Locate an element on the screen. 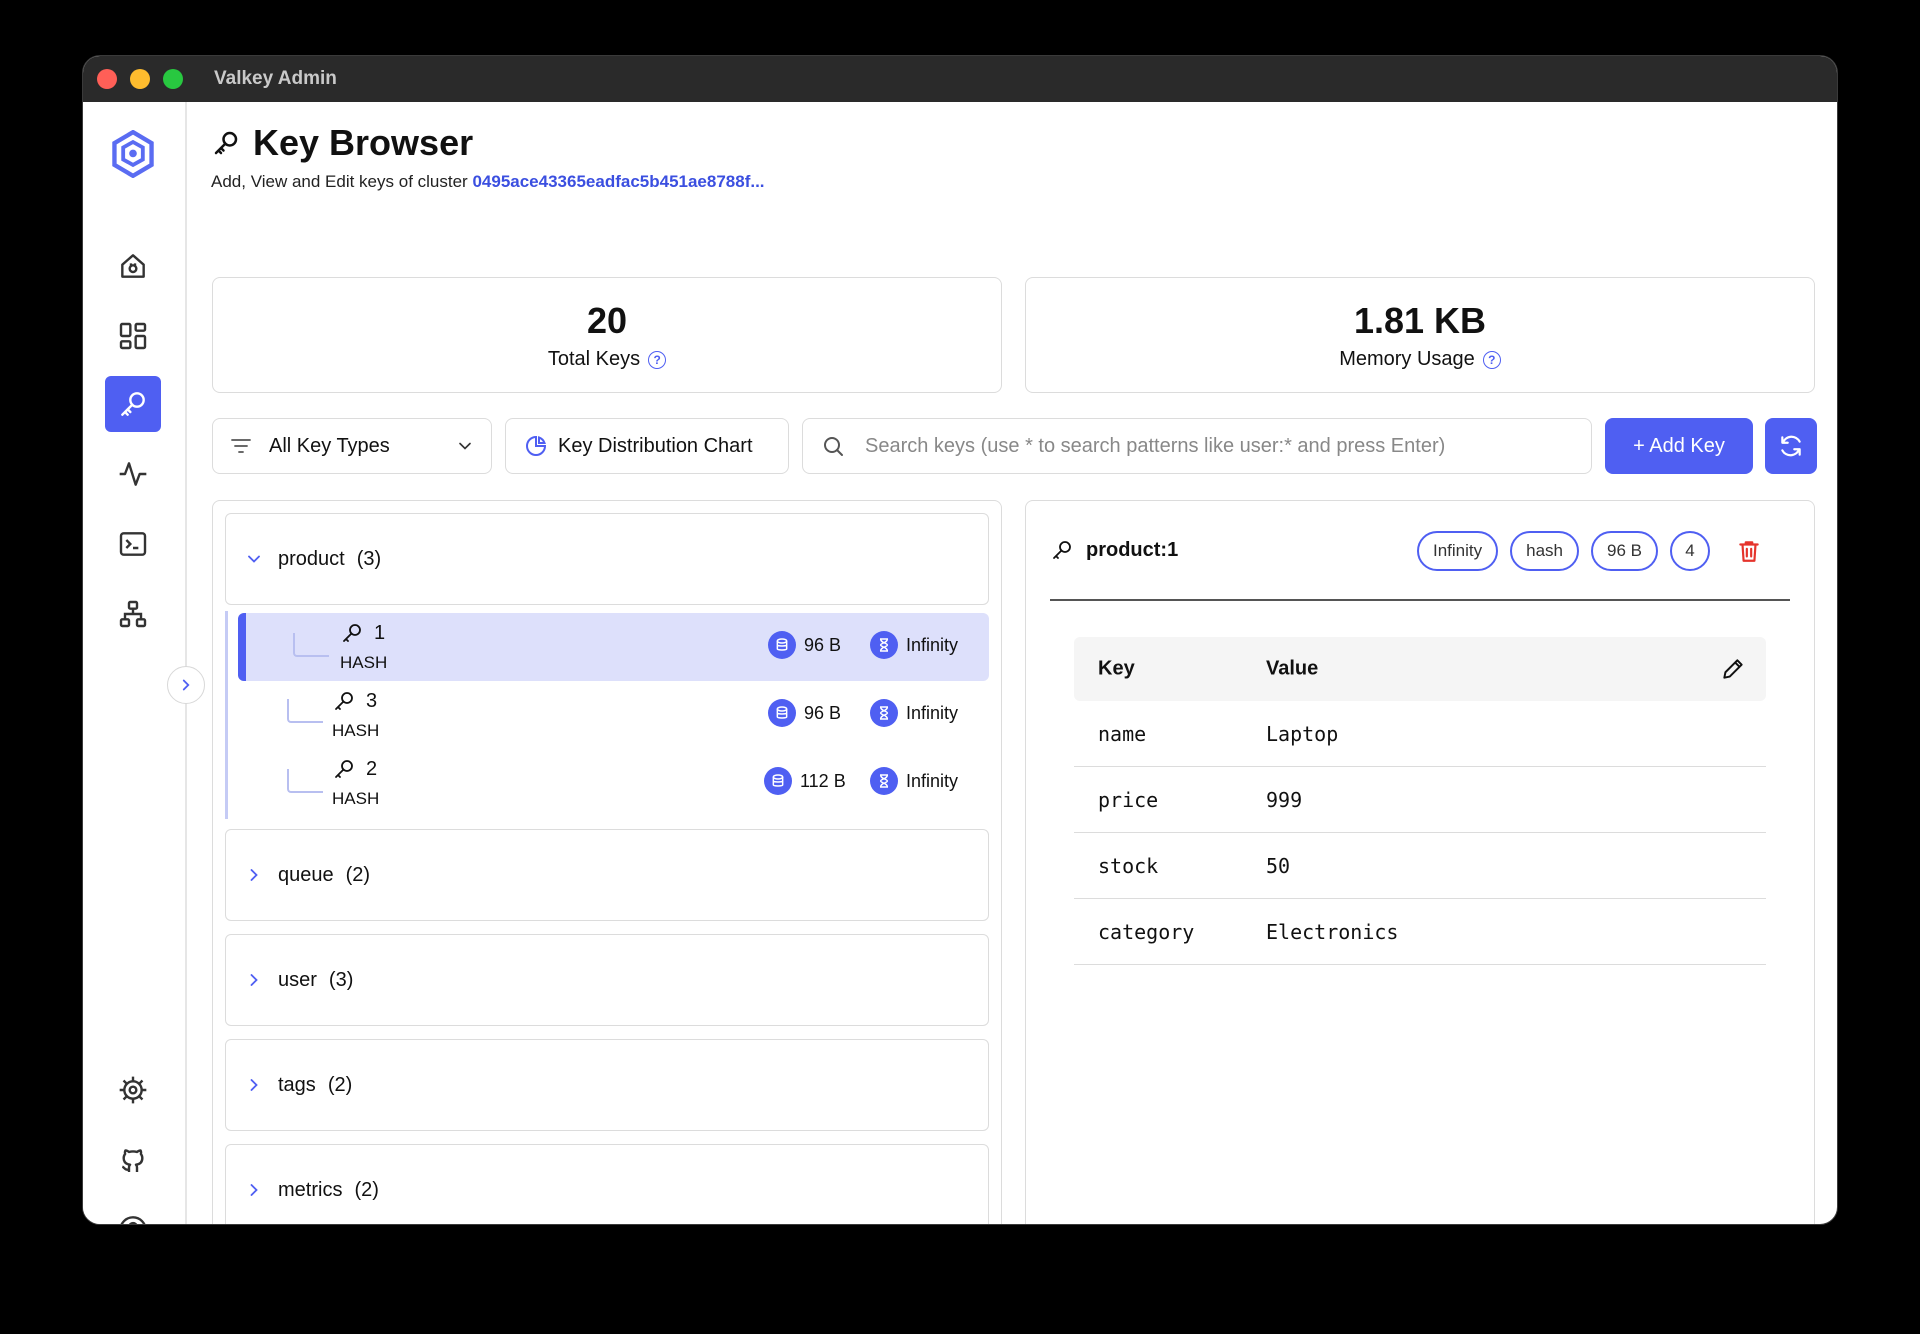 This screenshot has height=1334, width=1920. memory-usage-card: 1.81 KB Memory Usage ? is located at coordinates (1420, 335).